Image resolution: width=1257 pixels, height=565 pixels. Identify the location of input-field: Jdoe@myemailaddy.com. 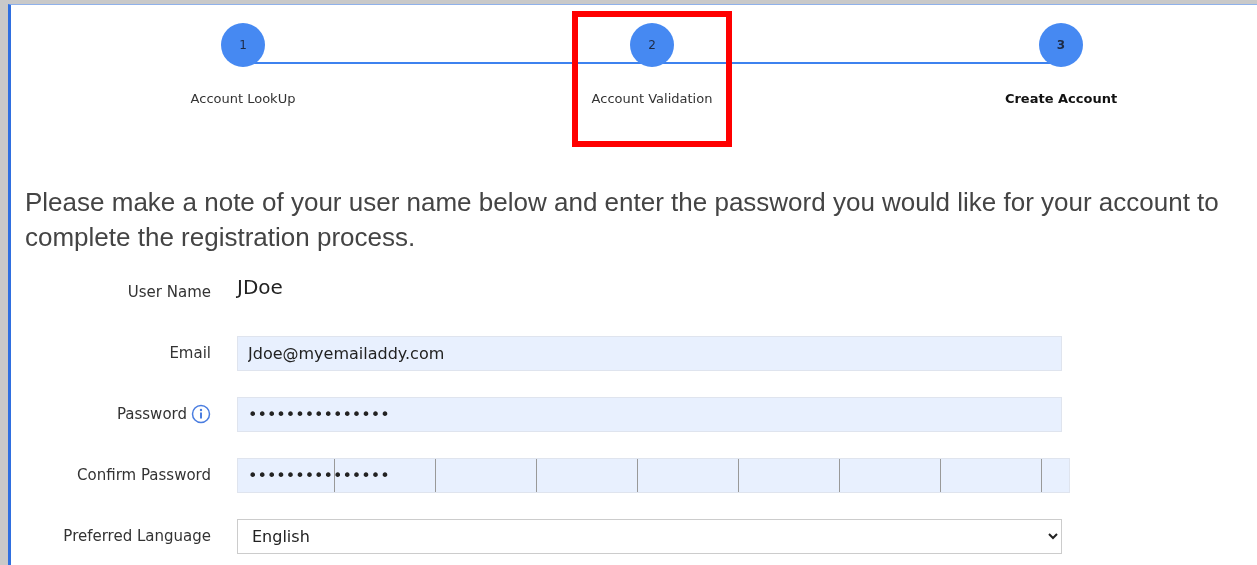
(649, 353).